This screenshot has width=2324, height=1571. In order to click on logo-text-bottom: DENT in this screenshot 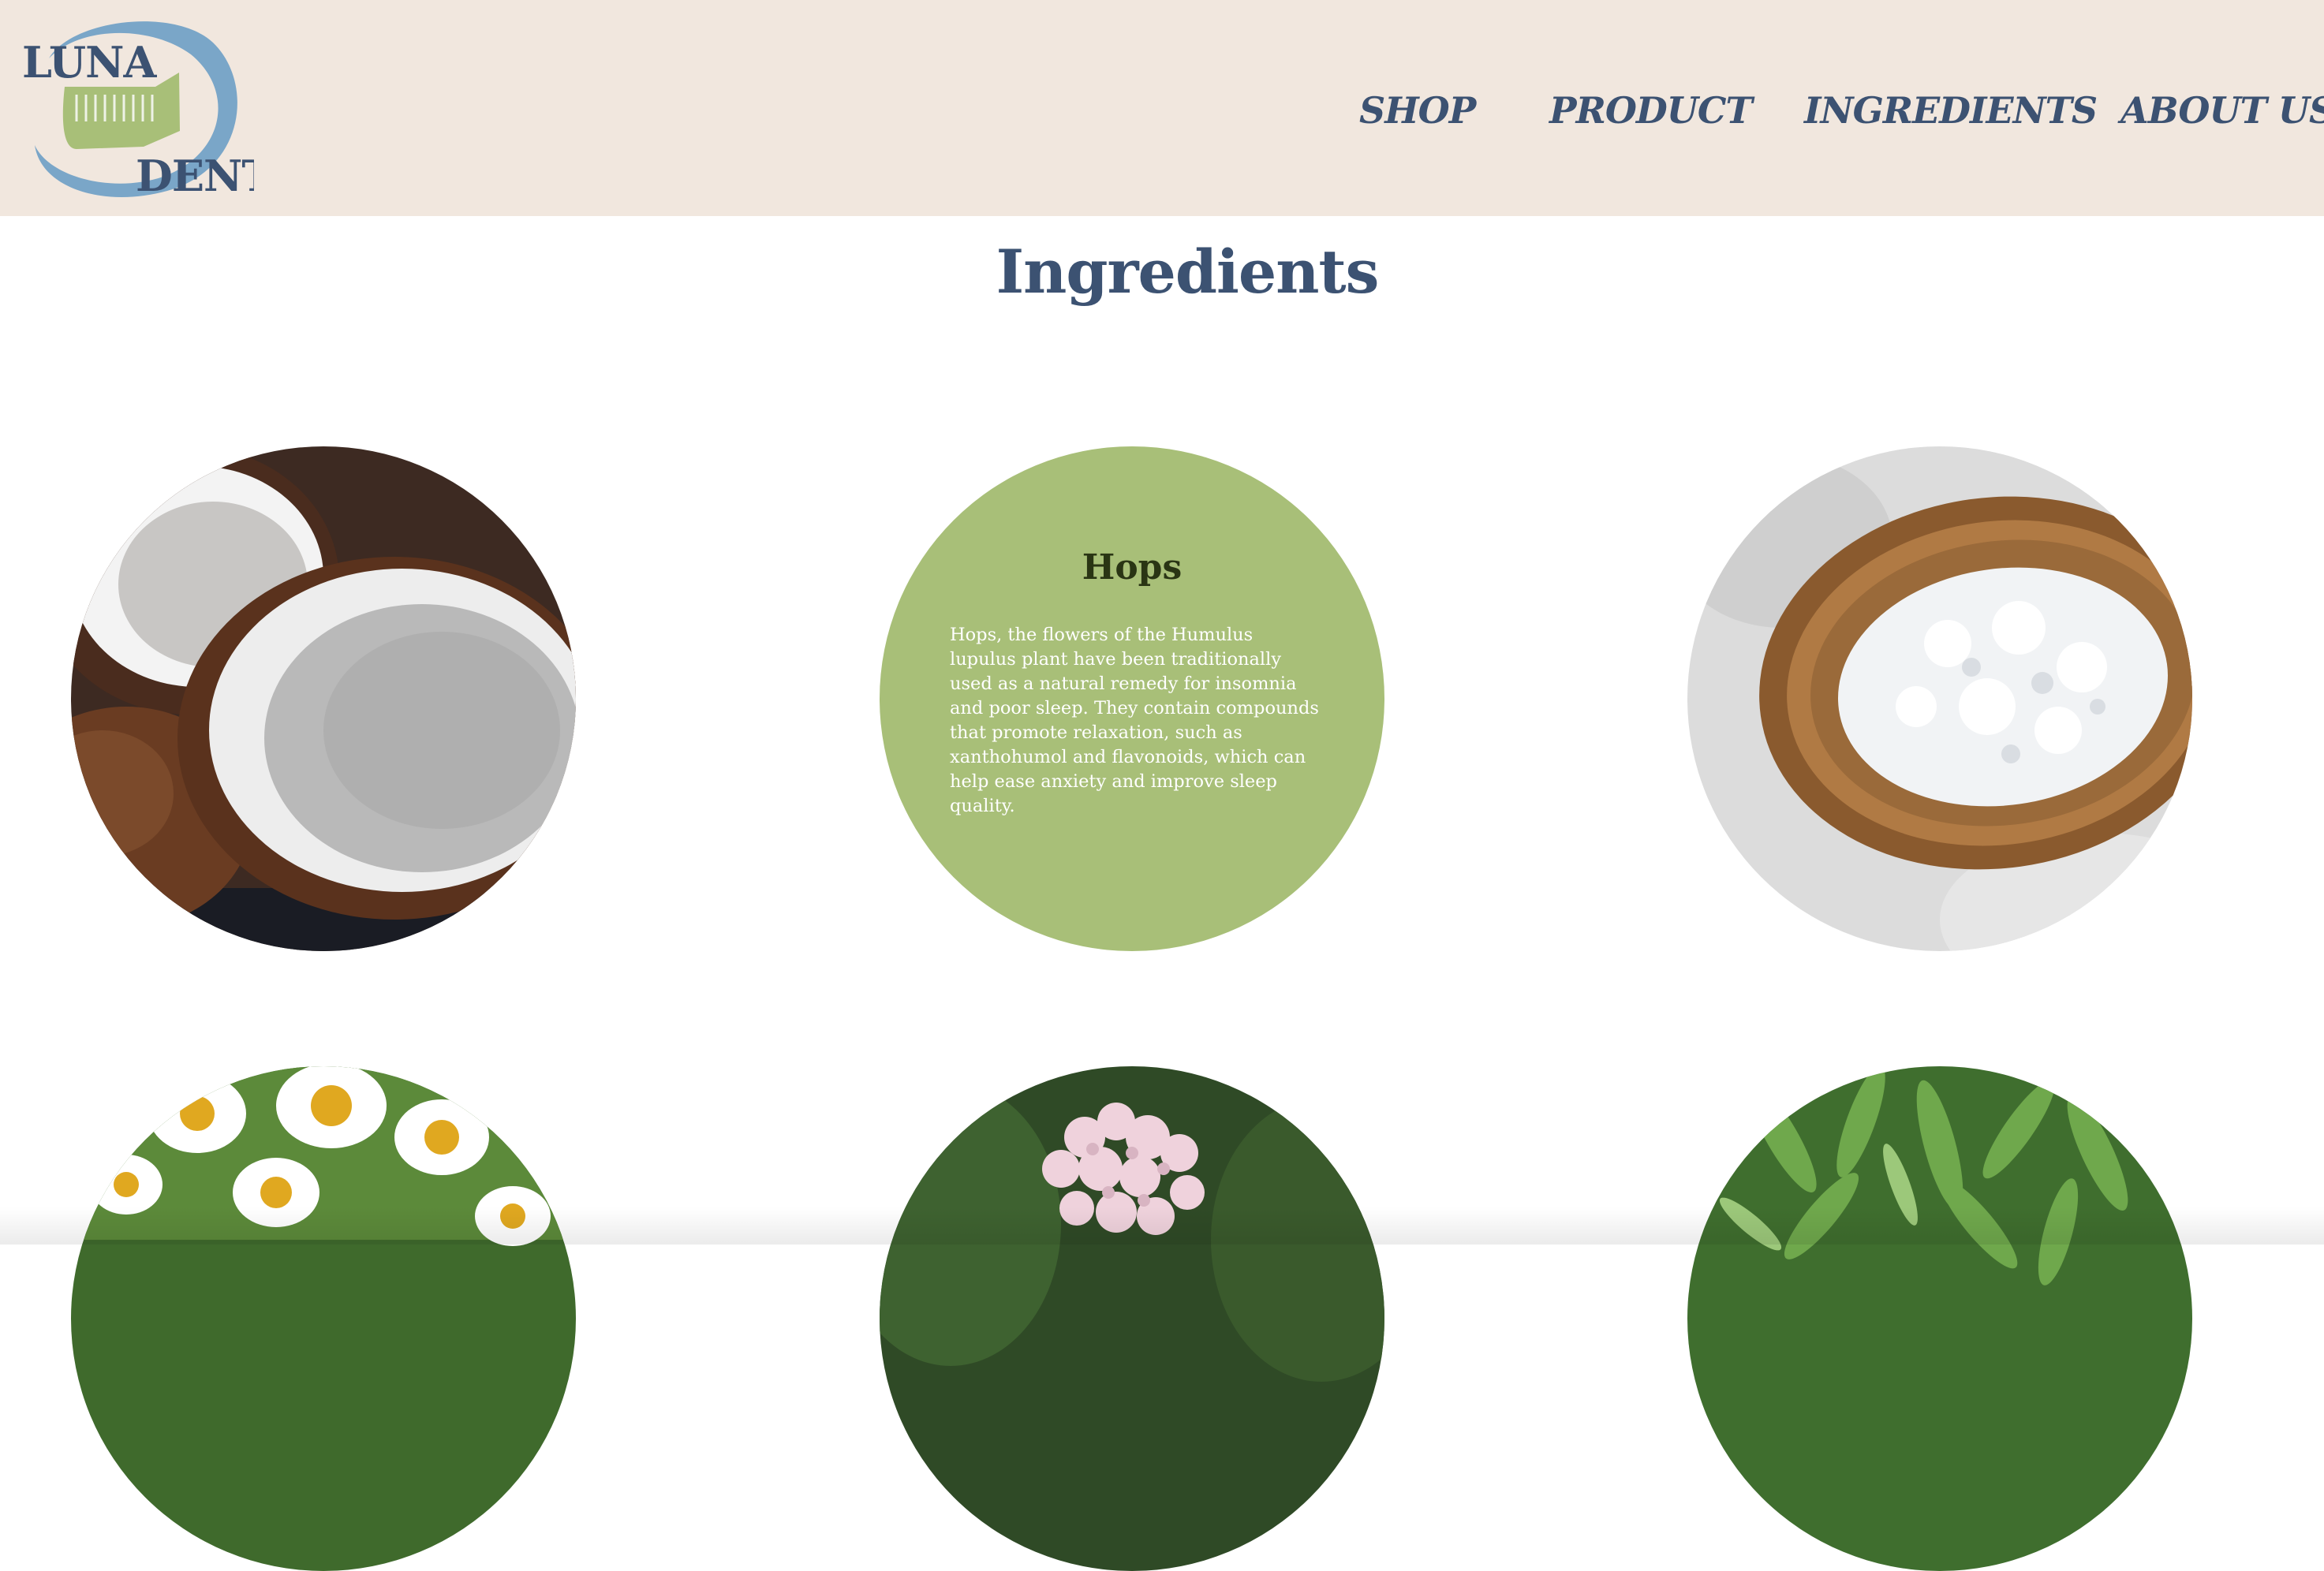, I will do `click(195, 175)`.